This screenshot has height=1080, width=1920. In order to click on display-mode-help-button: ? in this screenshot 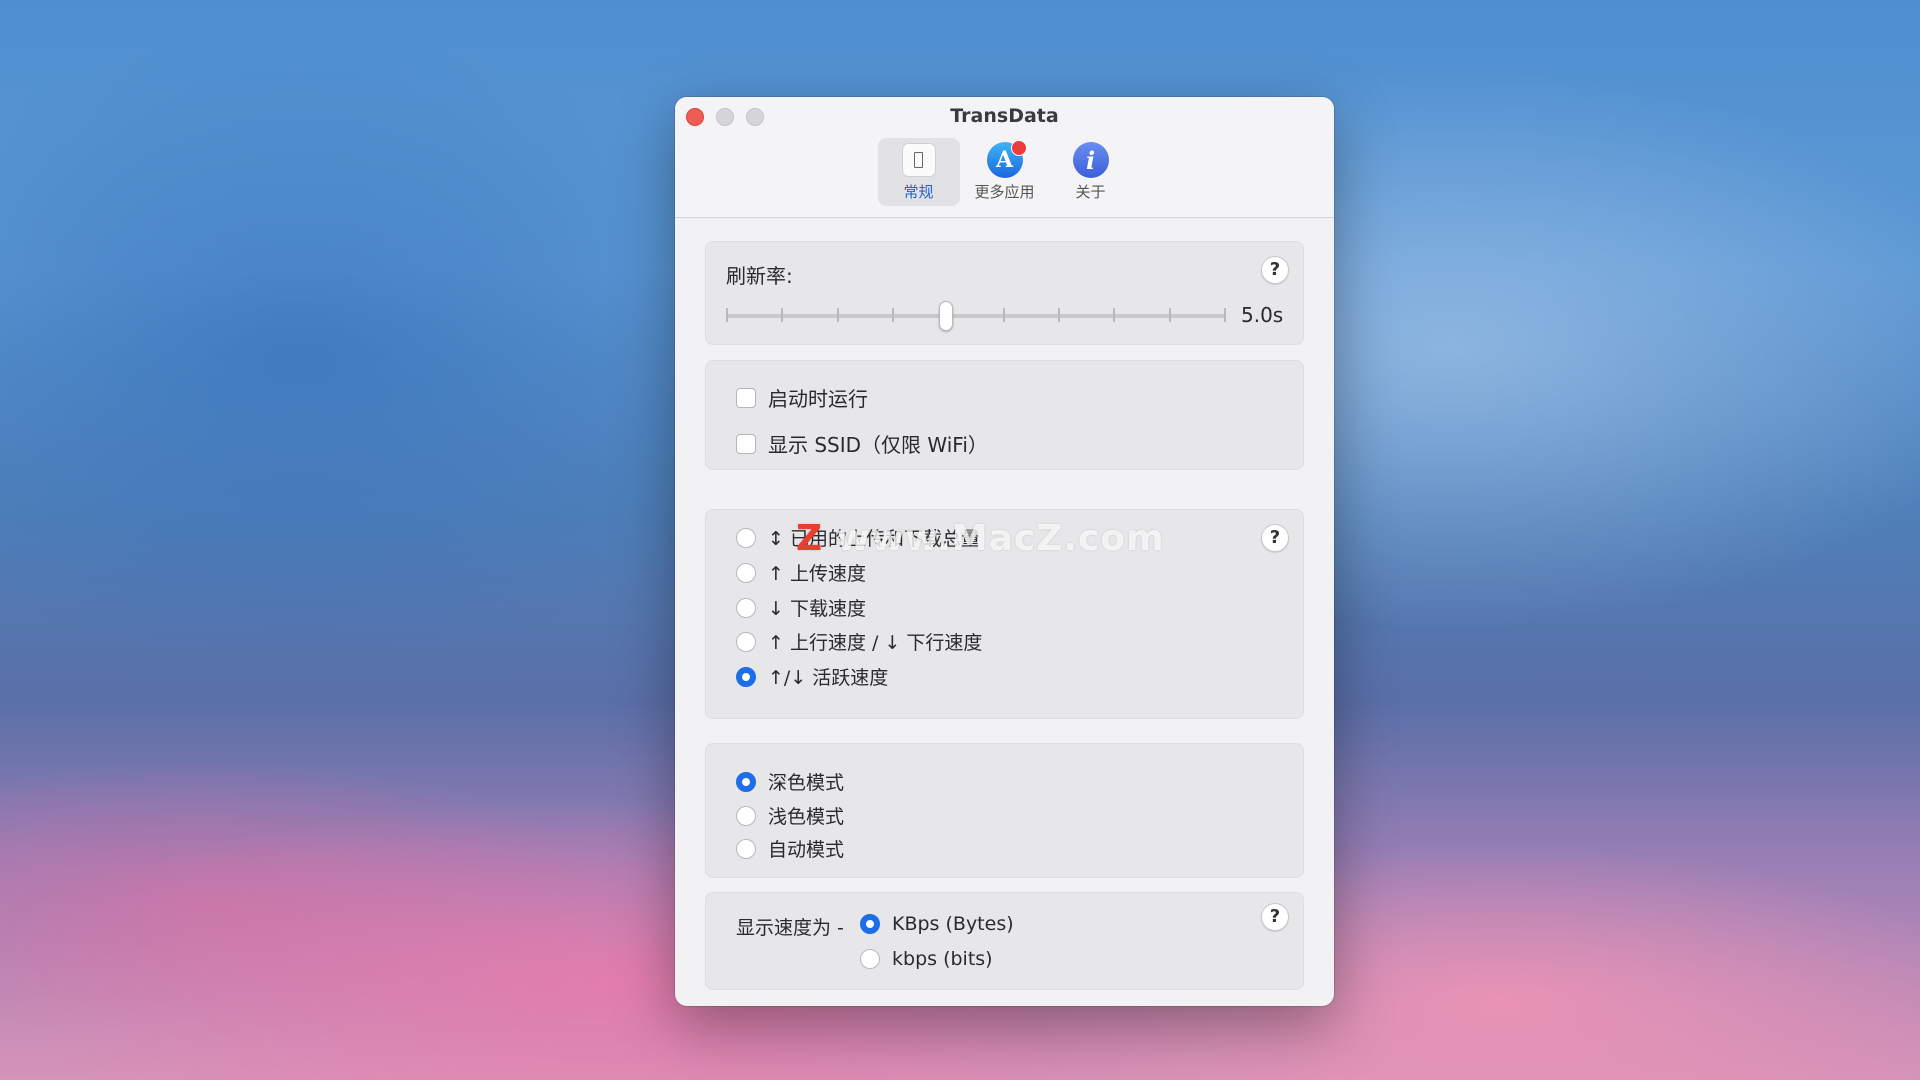, I will do `click(1275, 538)`.